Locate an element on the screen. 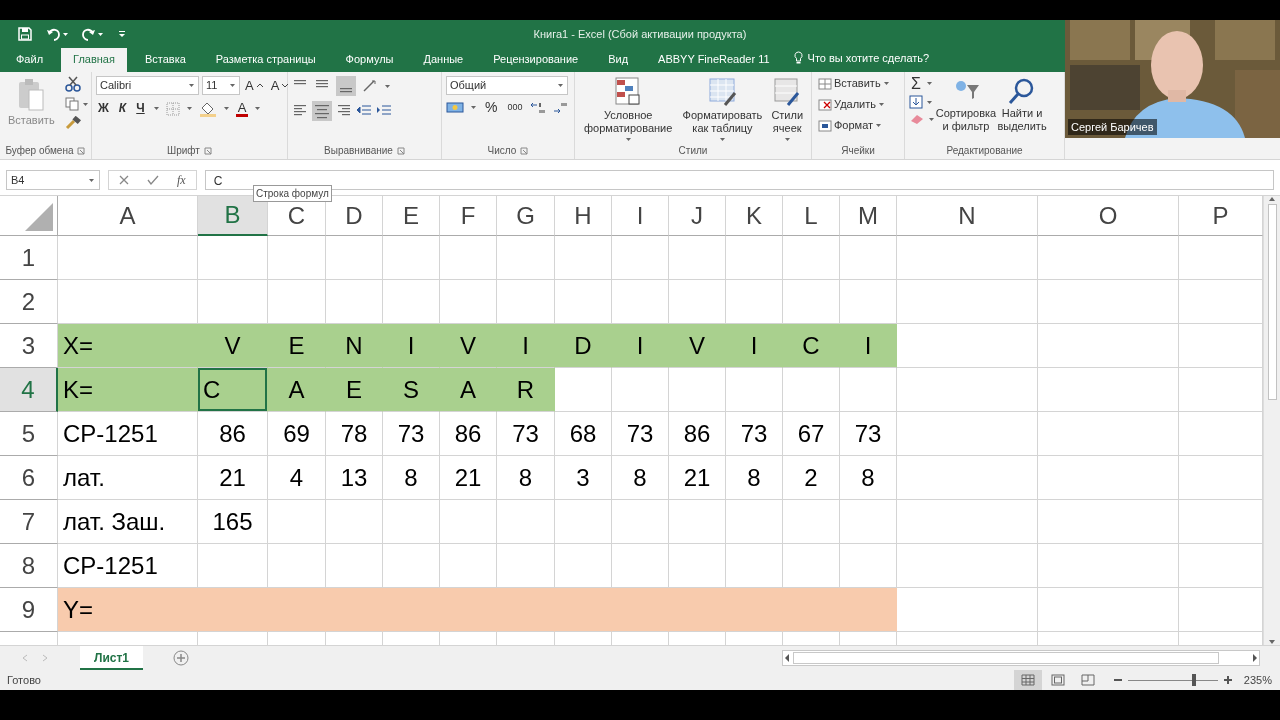 This screenshot has width=1280, height=720. group-label: Выравнивание is located at coordinates (358, 151).